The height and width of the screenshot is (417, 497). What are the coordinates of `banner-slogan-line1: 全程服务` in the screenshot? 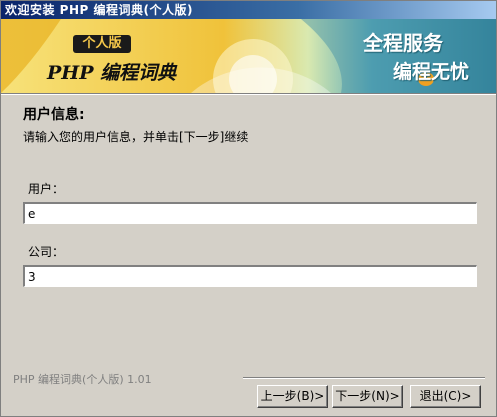 It's located at (403, 43).